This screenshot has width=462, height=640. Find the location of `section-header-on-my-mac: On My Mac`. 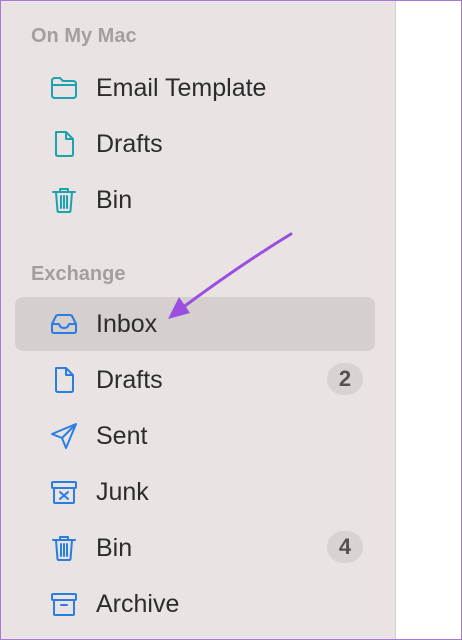

section-header-on-my-mac: On My Mac is located at coordinates (84, 36).